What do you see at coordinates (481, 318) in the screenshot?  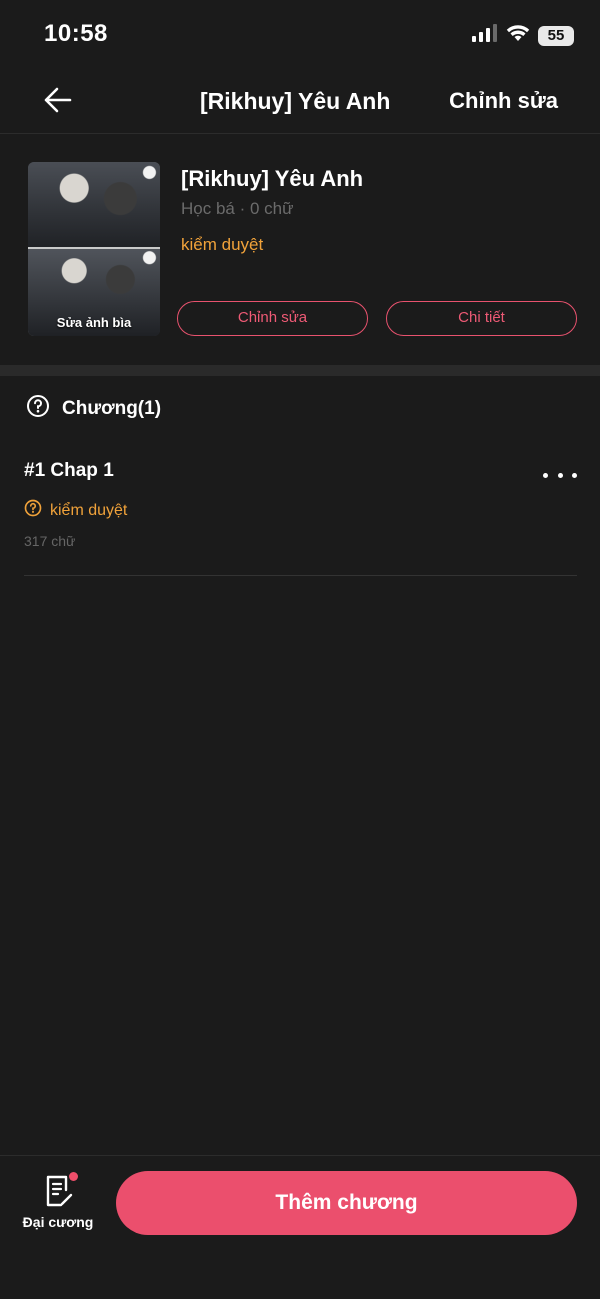 I see `detail-button: Chi tiết` at bounding box center [481, 318].